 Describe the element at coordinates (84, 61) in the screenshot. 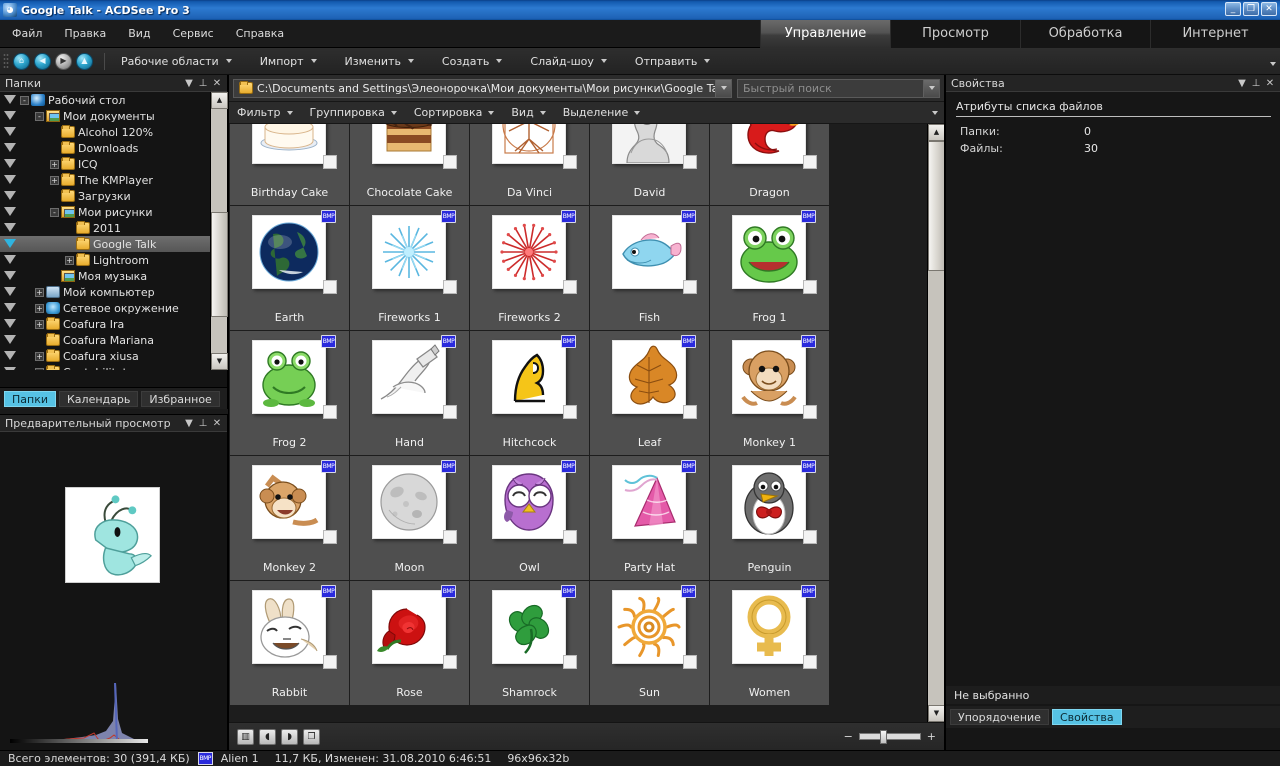

I see `up-icon: ▲` at that location.